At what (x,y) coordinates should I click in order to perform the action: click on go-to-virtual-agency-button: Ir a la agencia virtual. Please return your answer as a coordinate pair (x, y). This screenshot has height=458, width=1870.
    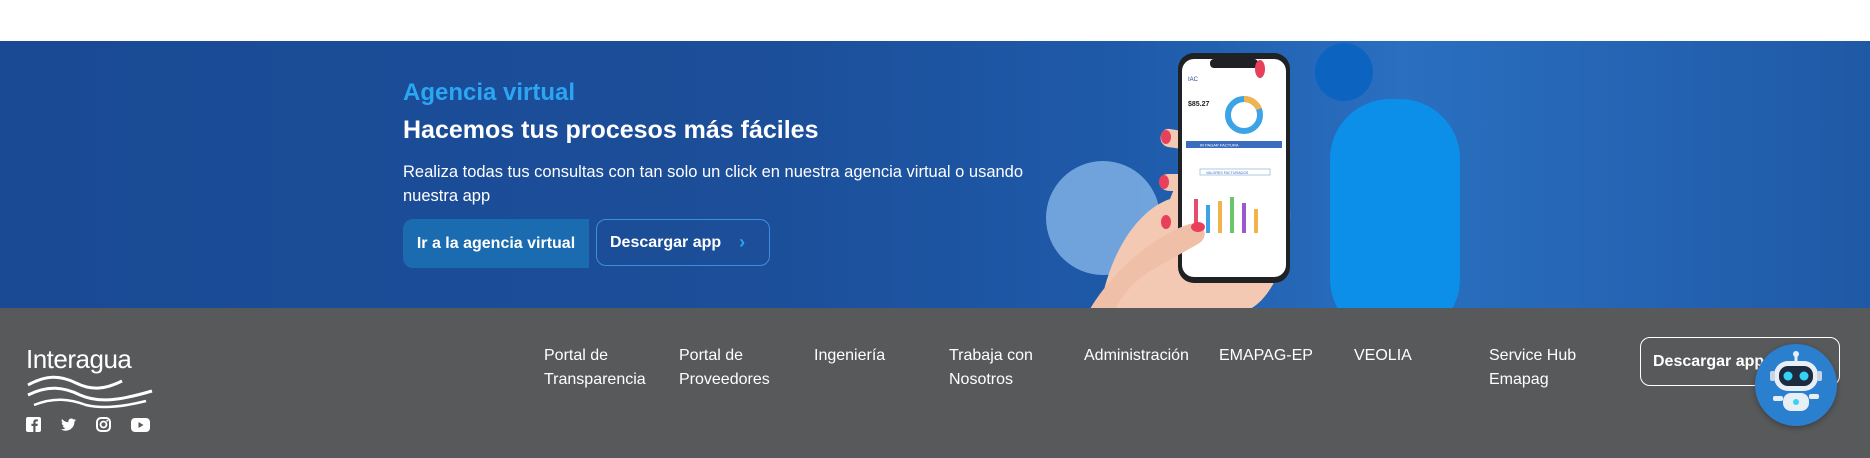
    Looking at the image, I should click on (496, 243).